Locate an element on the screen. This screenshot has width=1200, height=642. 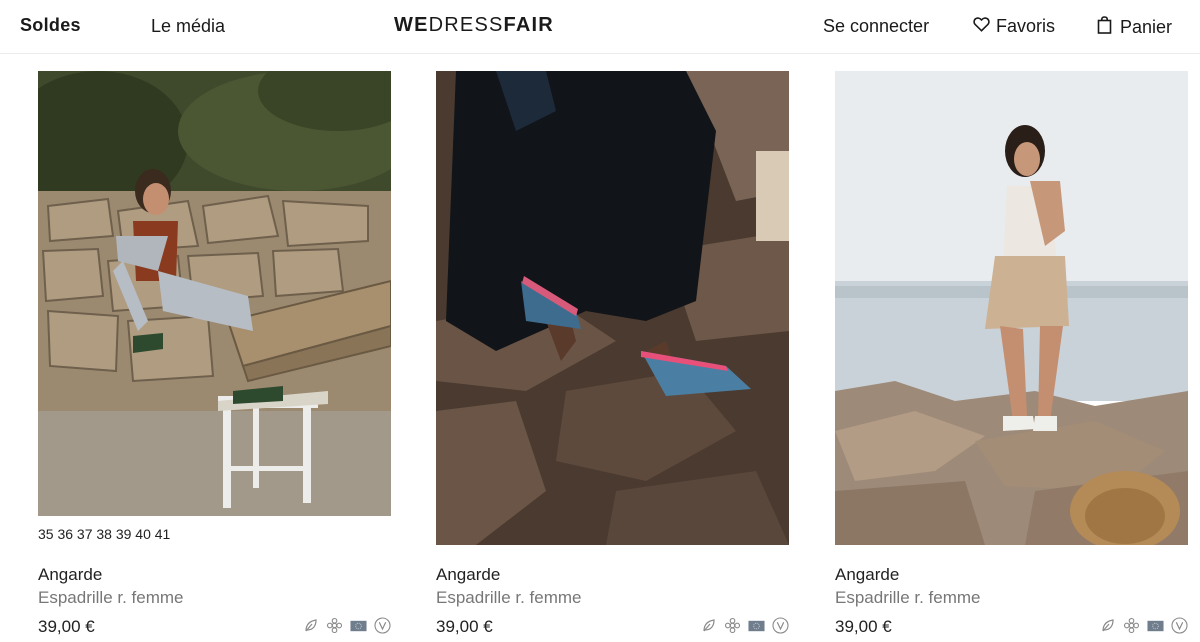
site-logo: WEDRESSFAIR is located at coordinates (474, 25).